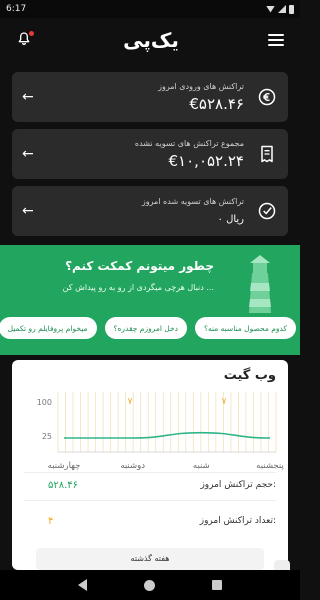  What do you see at coordinates (201, 466) in the screenshot?
I see `x-tick-label: شنبه` at bounding box center [201, 466].